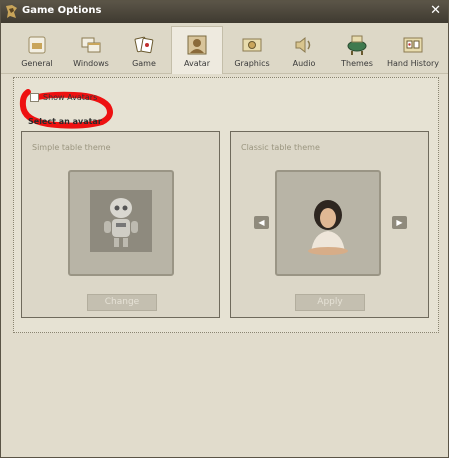 This screenshot has height=459, width=450. I want to click on checkbox-box, so click(34, 97).